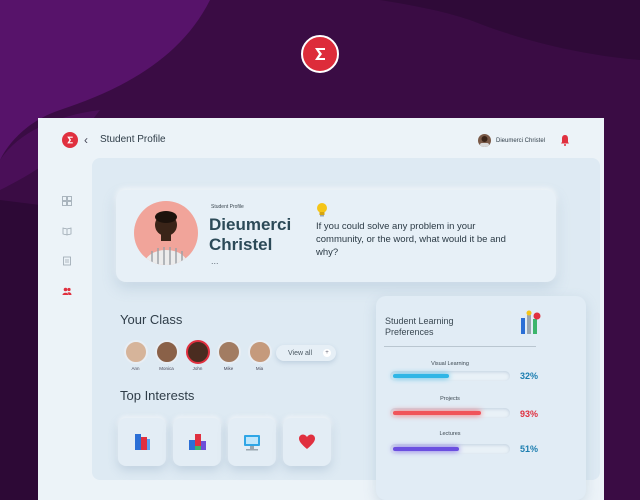  I want to click on preference-value: 51%, so click(529, 449).